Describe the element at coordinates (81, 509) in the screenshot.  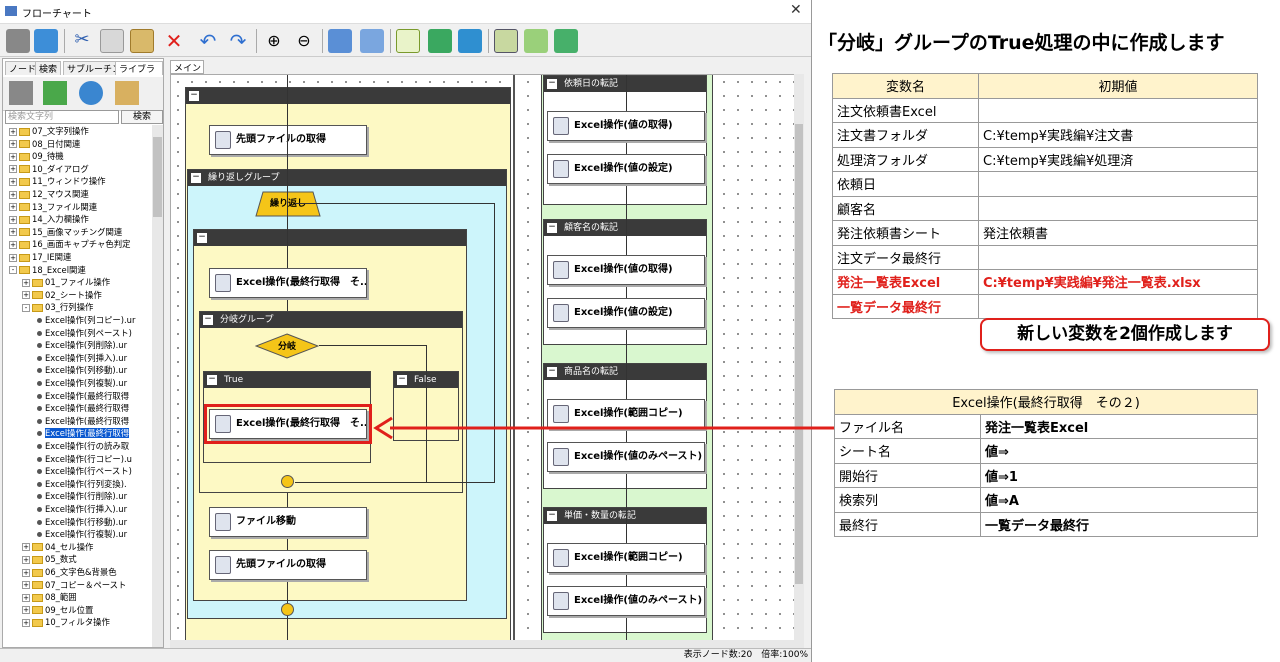
I see `tree-item: Excel操作(行挿入).ur` at that location.